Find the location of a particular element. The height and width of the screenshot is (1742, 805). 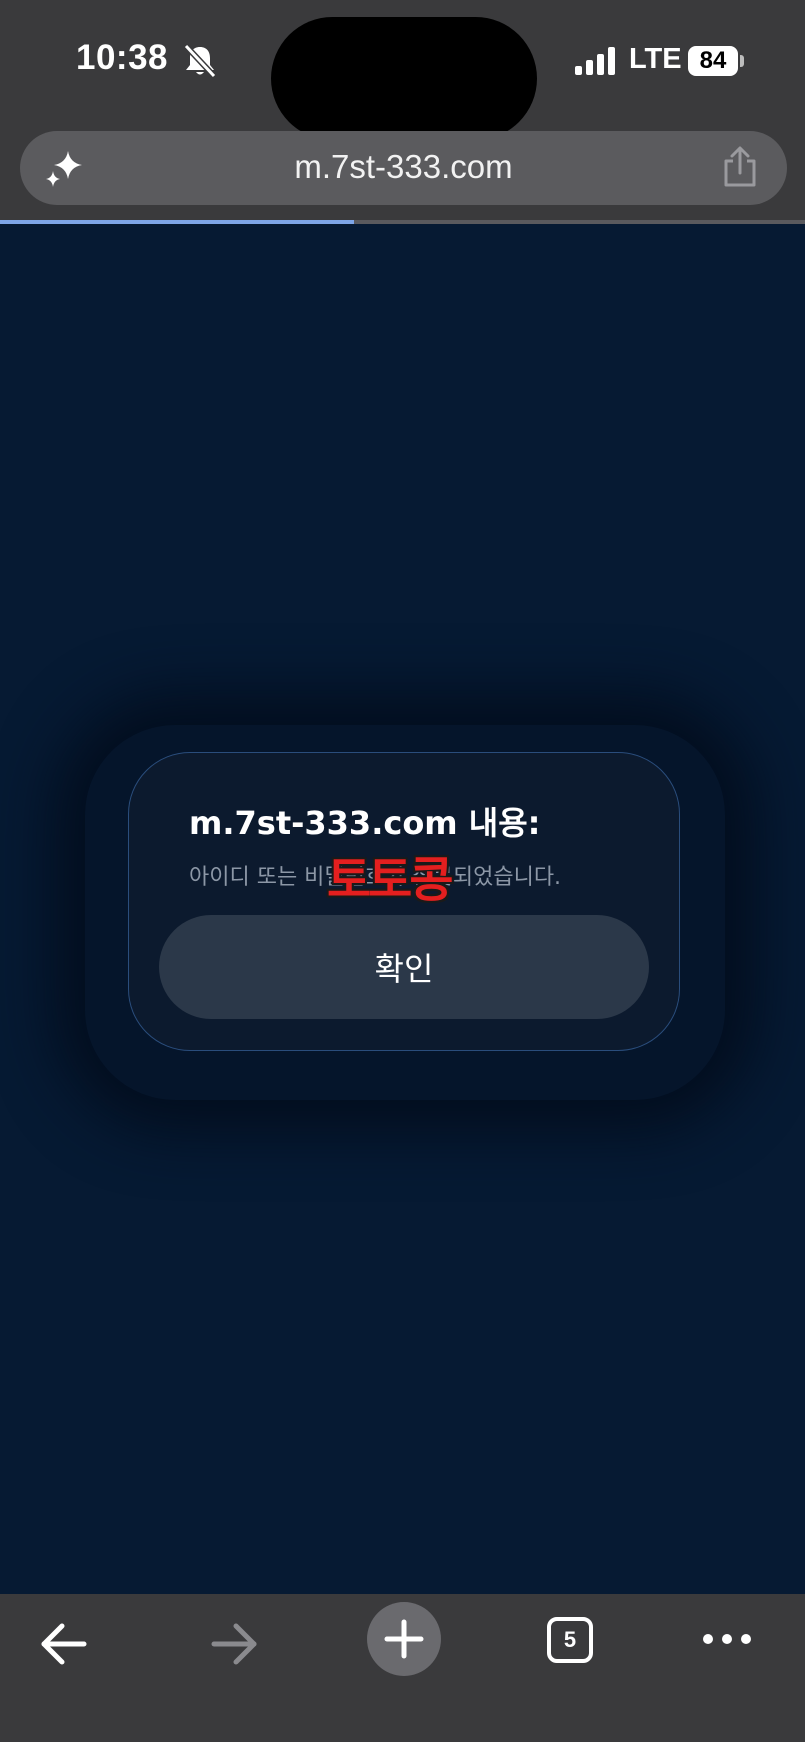

plus-icon is located at coordinates (404, 1639).